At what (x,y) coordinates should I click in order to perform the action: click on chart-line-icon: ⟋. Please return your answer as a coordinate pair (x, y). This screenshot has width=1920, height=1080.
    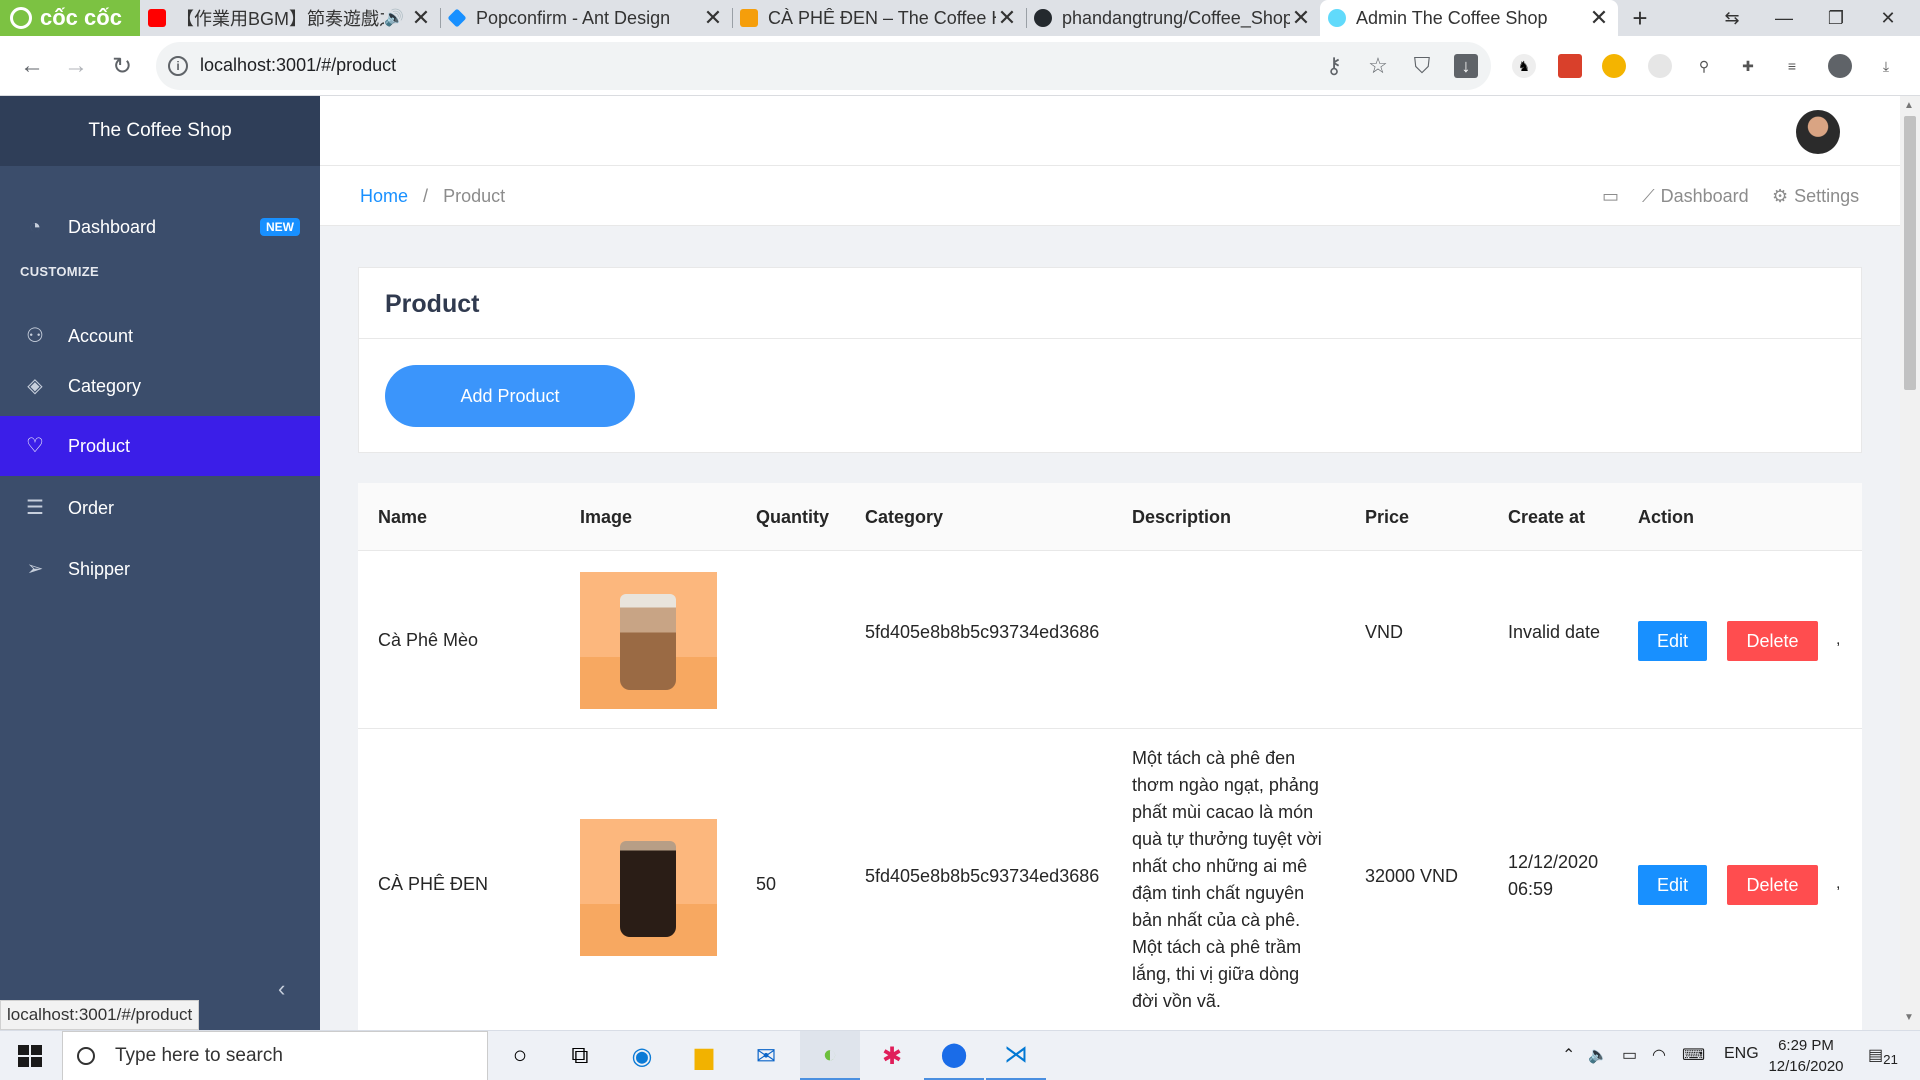
    Looking at the image, I should click on (1648, 196).